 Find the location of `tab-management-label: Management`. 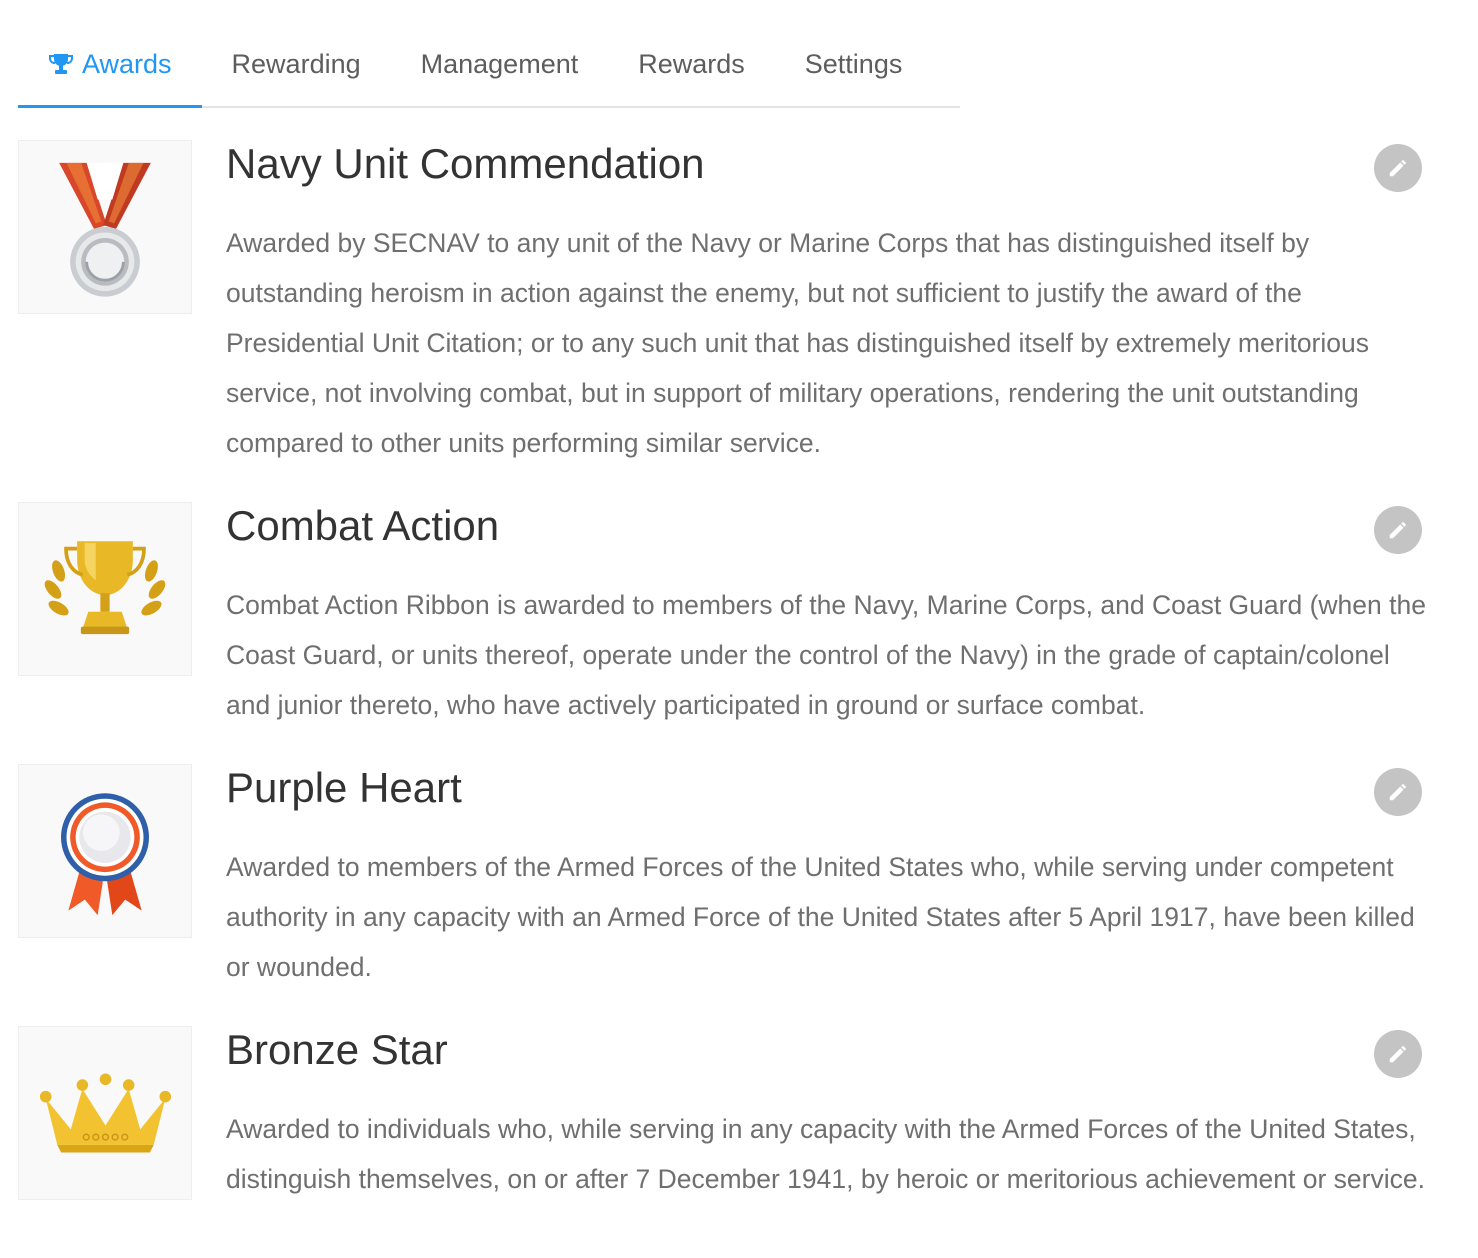

tab-management-label: Management is located at coordinates (499, 63).